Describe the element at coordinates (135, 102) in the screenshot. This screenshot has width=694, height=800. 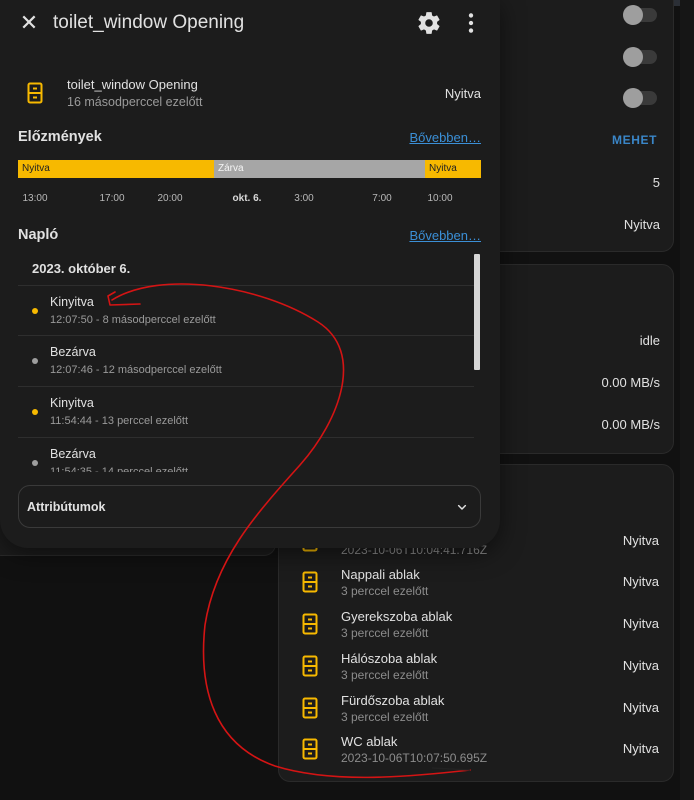
I see `last-changed: 16 másodperccel ezelőtt` at that location.